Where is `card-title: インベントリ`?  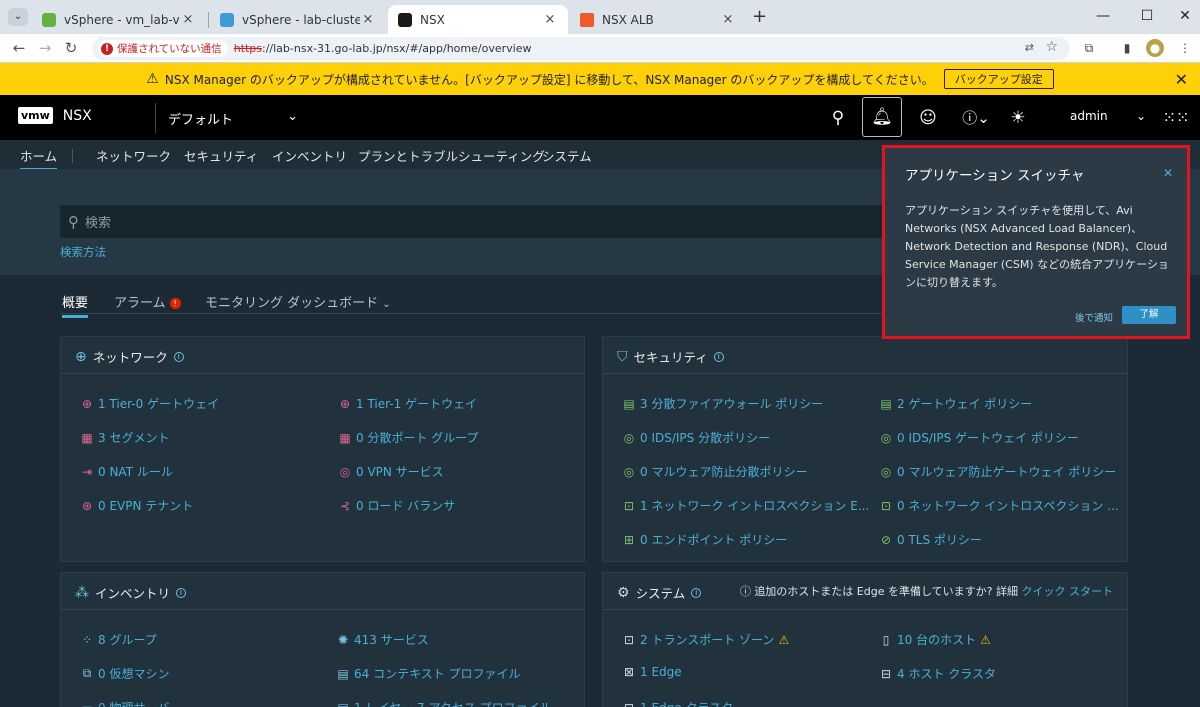
card-title: インベントリ is located at coordinates (133, 593).